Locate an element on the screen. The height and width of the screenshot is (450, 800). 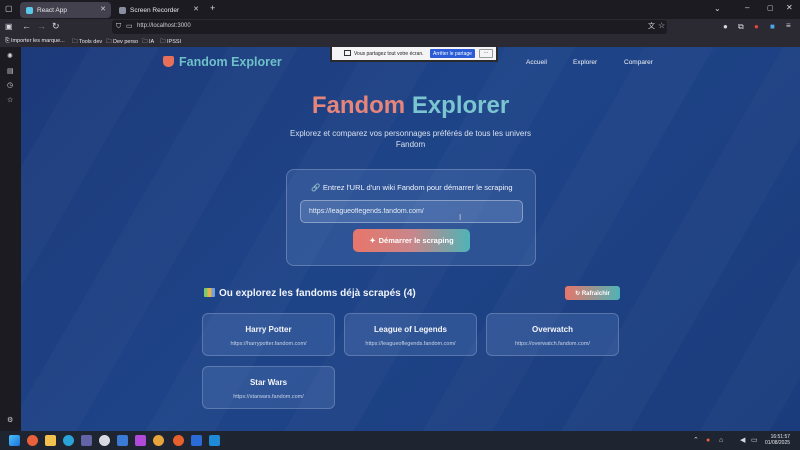
stop-sharing-button: Arrêter le partage is located at coordinates (452, 53).